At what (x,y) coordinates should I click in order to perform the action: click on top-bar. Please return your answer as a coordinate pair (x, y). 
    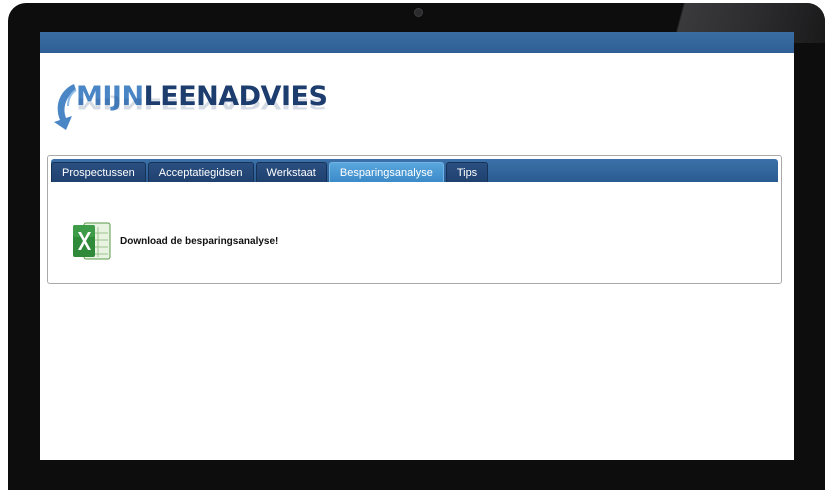
    Looking at the image, I should click on (417, 42).